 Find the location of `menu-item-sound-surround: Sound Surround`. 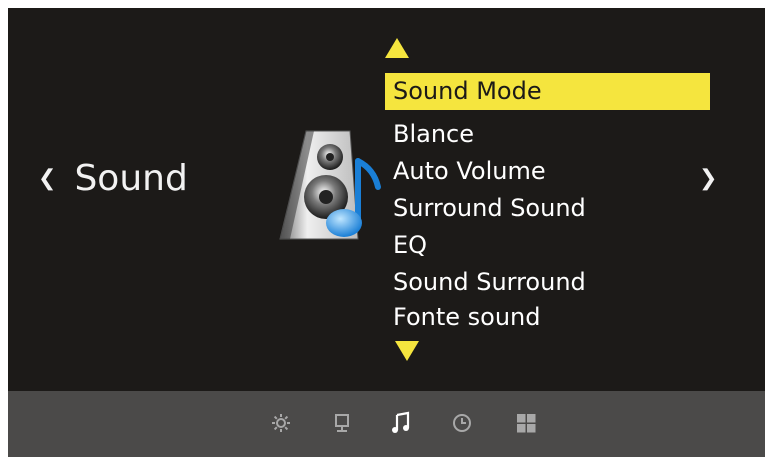

menu-item-sound-surround: Sound Surround is located at coordinates (547, 282).